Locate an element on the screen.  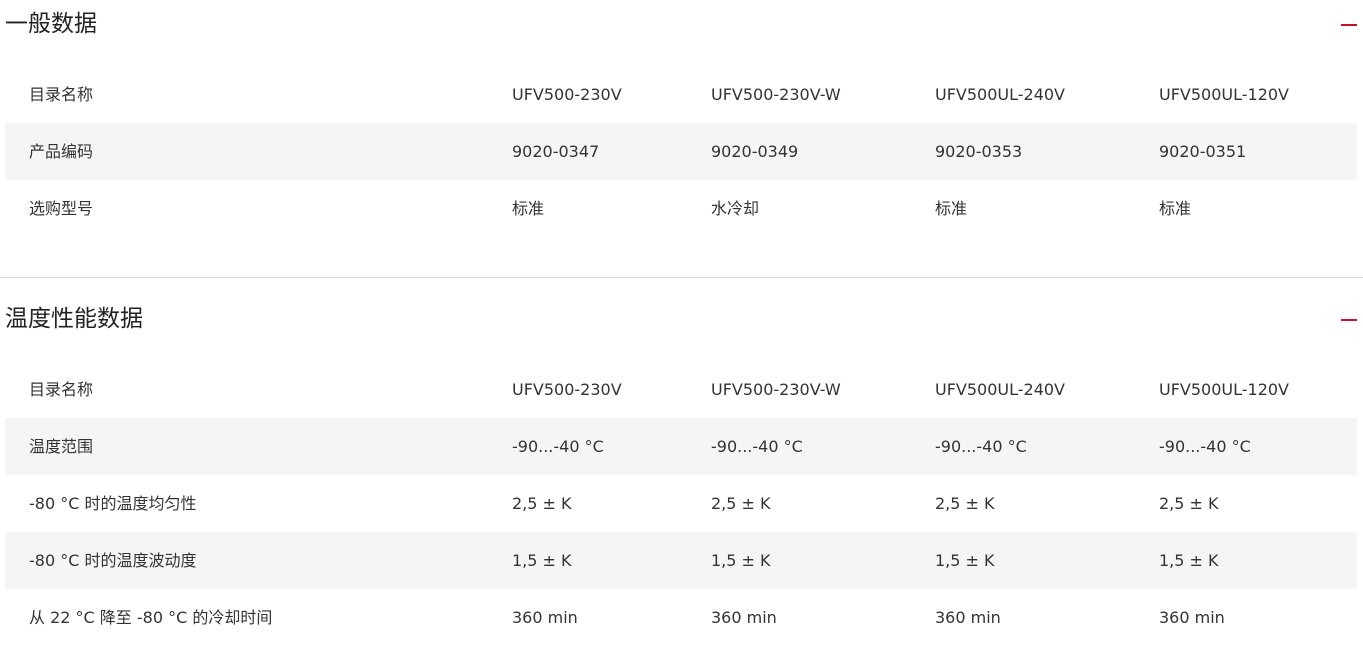
section-title: 一般数据 is located at coordinates (51, 24).